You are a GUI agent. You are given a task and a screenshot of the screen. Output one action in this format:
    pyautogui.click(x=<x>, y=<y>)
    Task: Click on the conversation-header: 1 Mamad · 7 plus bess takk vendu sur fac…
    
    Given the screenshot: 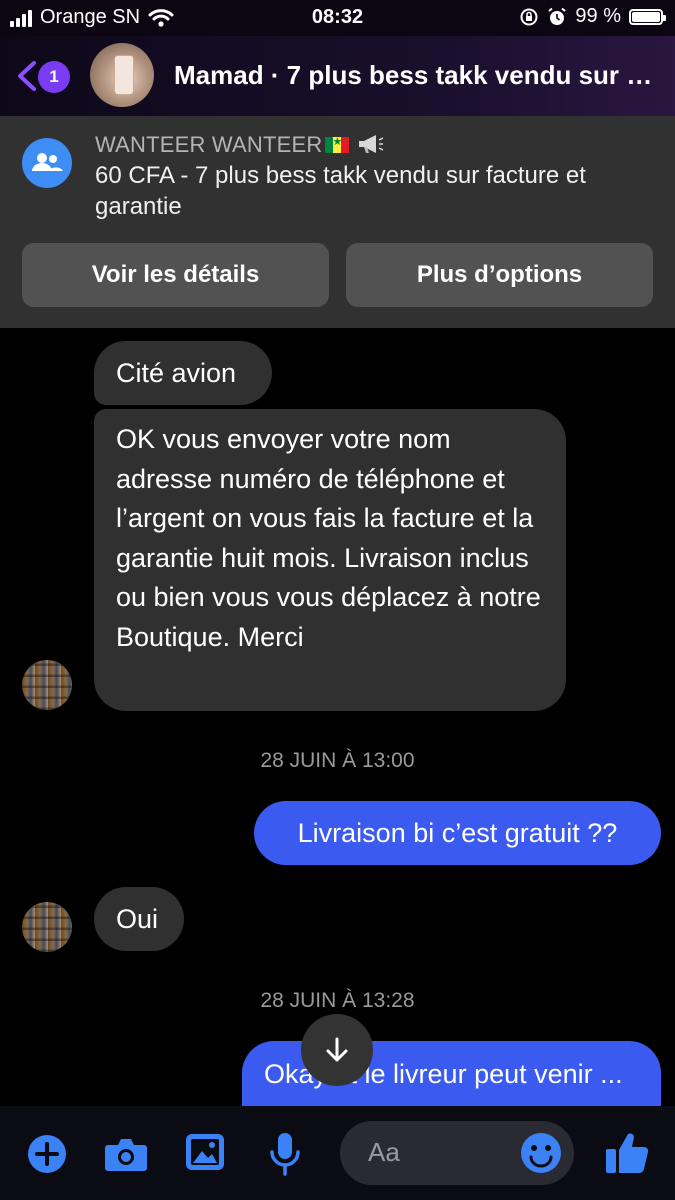 What is the action you would take?
    pyautogui.click(x=337, y=76)
    